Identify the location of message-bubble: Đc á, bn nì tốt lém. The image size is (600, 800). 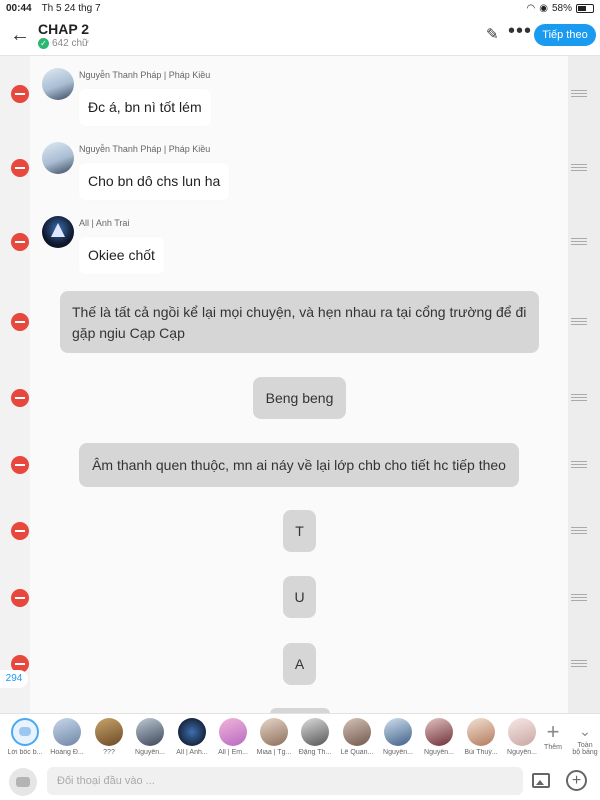
(145, 107).